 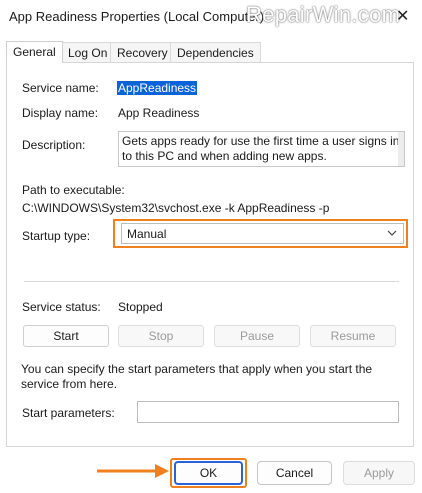 What do you see at coordinates (323, 14) in the screenshot?
I see `watermark: RepairWin.com` at bounding box center [323, 14].